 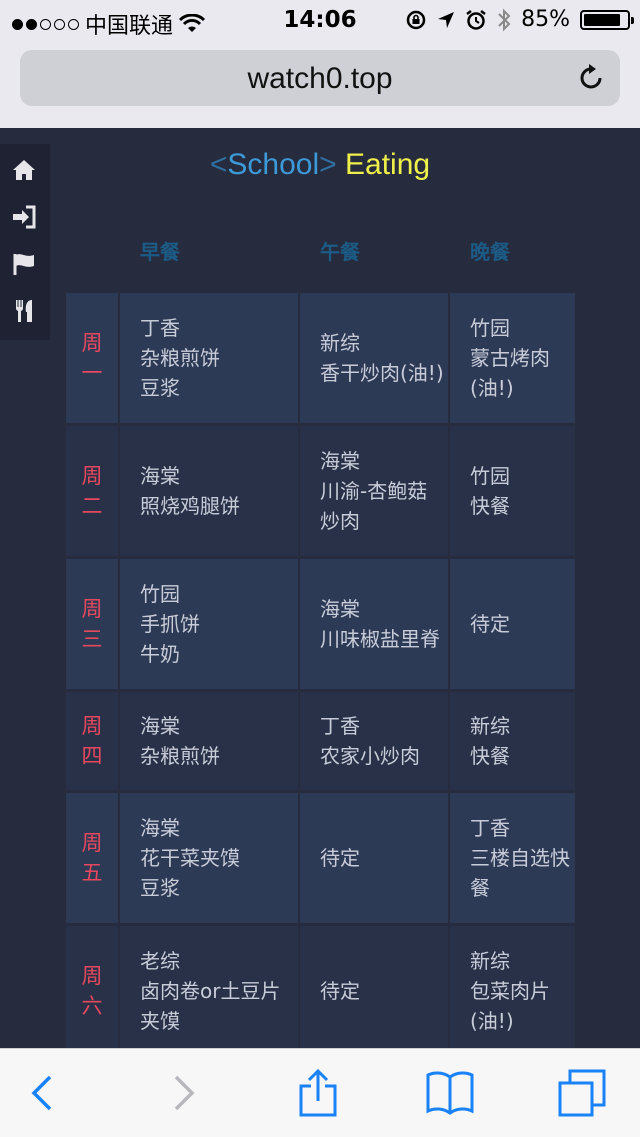 I want to click on dinner-cell: 待定, so click(x=512, y=624).